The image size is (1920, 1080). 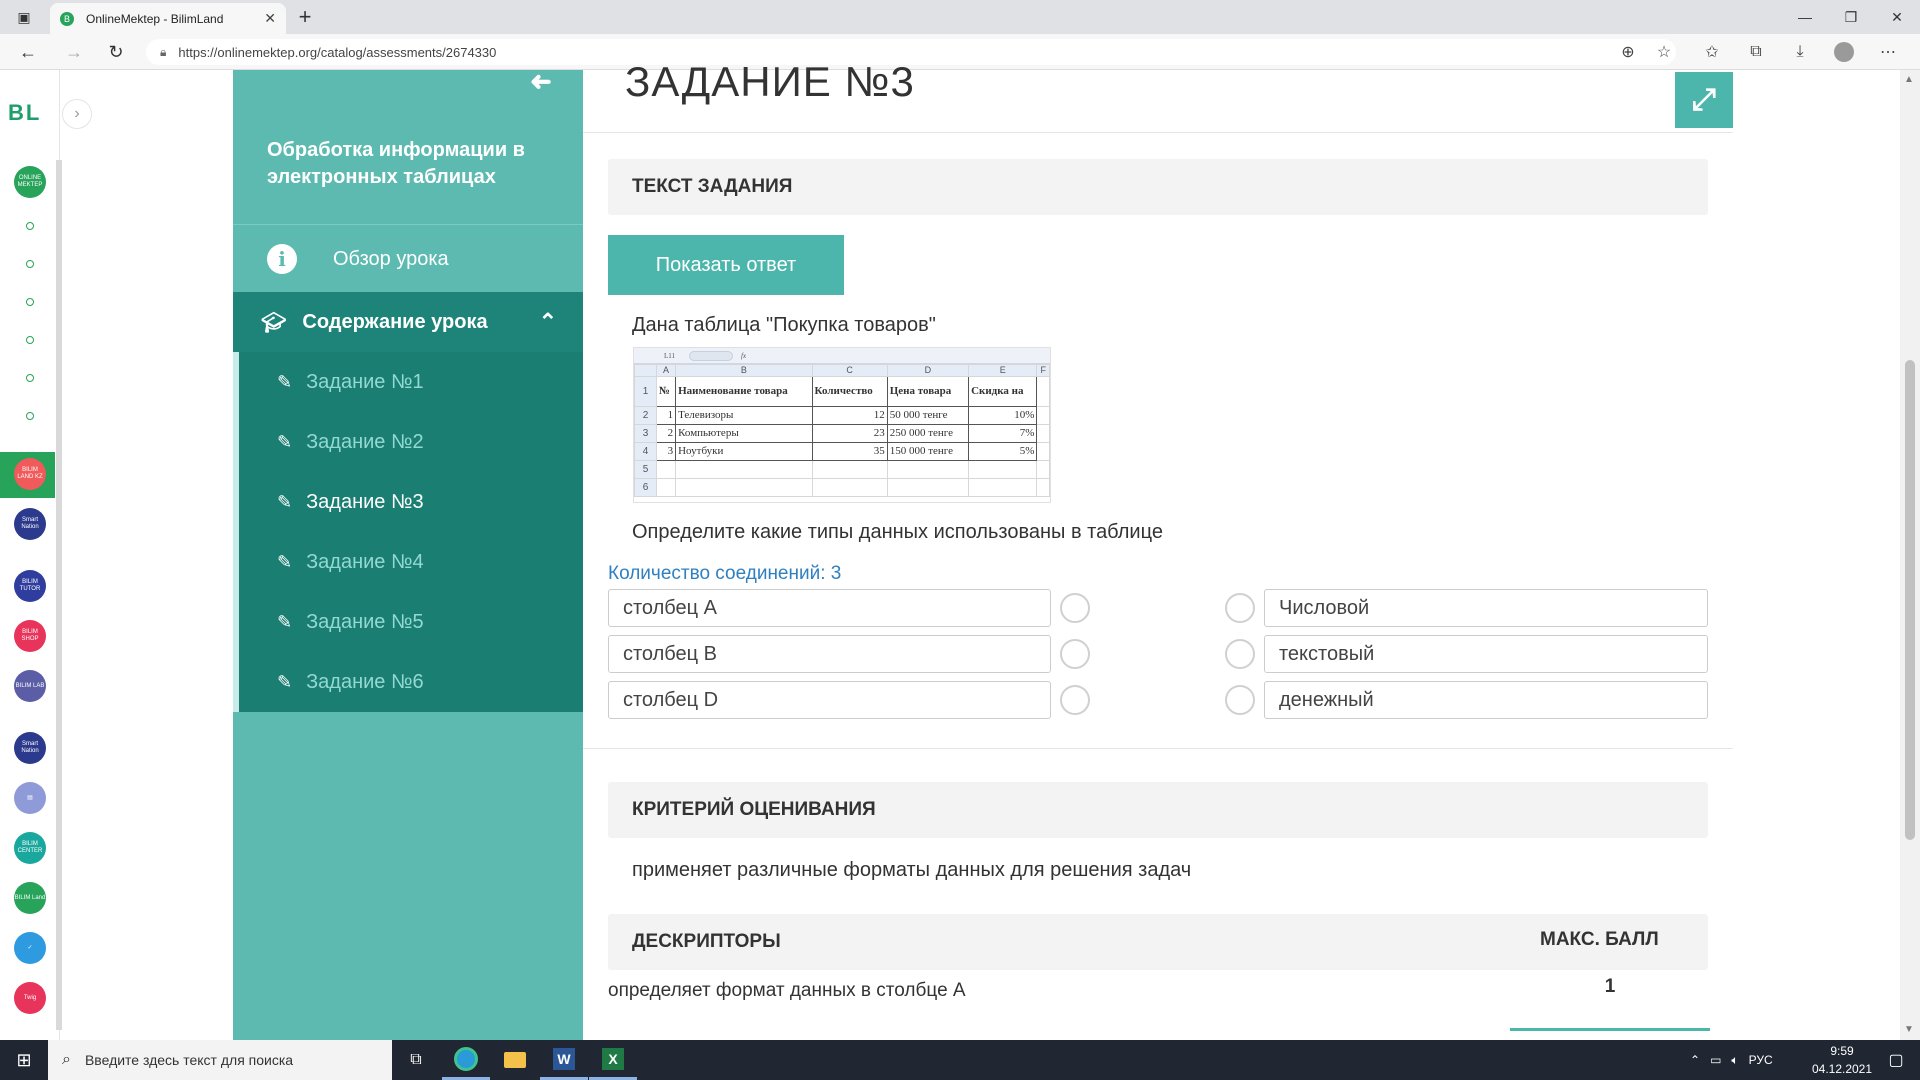 What do you see at coordinates (411, 382) in the screenshot?
I see `sidebar-task-1: ✎ Задание №1` at bounding box center [411, 382].